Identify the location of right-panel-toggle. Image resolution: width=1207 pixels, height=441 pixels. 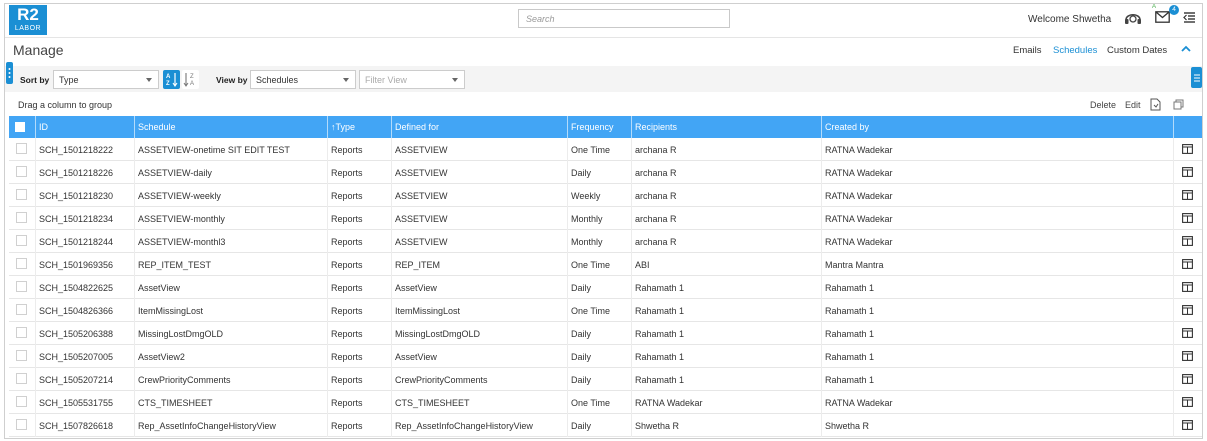
(1196, 77).